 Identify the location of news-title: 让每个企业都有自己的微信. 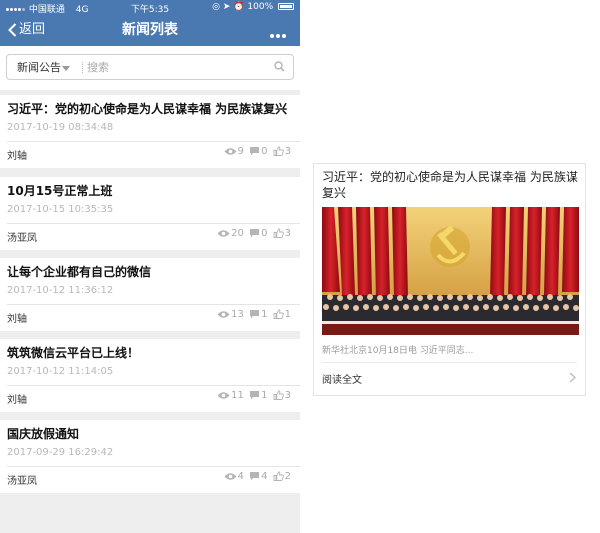
(79, 271).